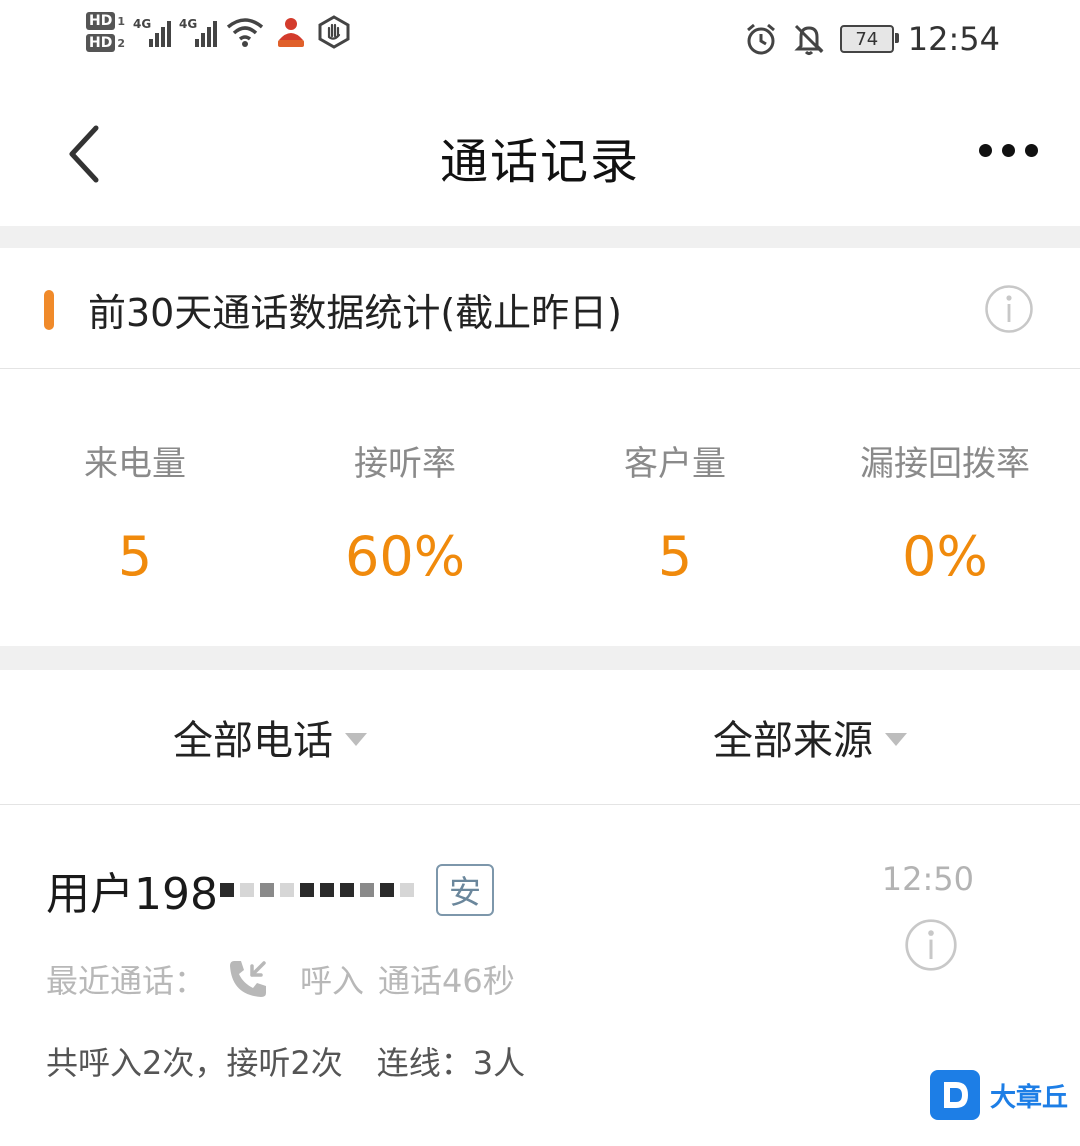  What do you see at coordinates (451, 1063) in the screenshot?
I see `connection-count: 连线：3人` at bounding box center [451, 1063].